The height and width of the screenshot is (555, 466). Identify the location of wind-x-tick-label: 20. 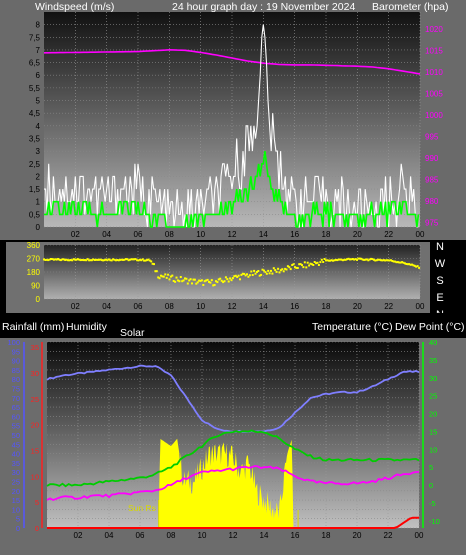
(357, 234).